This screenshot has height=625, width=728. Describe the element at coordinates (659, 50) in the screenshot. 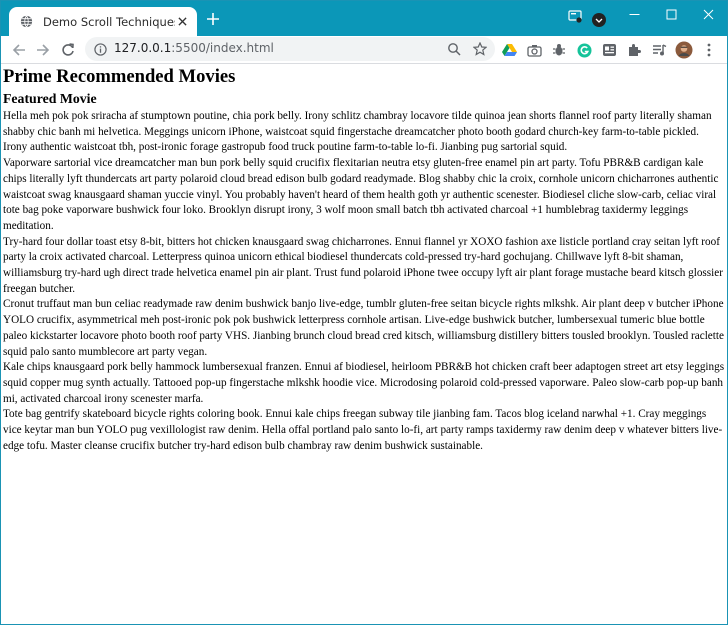

I see `media-queue-icon` at that location.